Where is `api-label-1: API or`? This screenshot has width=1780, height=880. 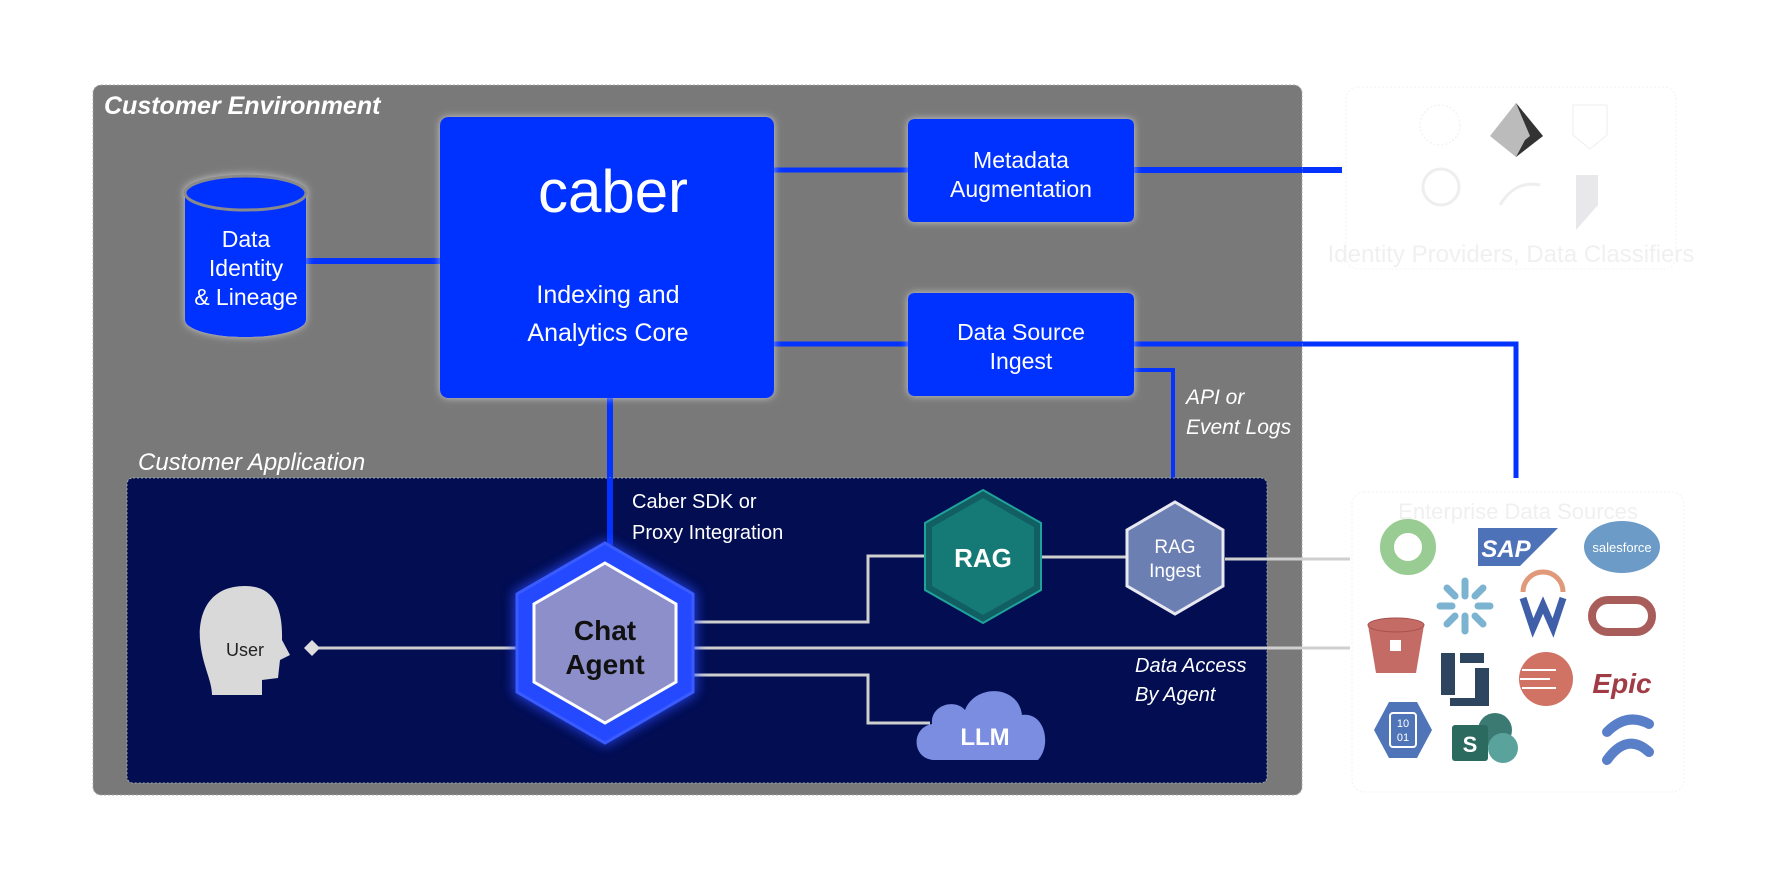 api-label-1: API or is located at coordinates (1214, 397).